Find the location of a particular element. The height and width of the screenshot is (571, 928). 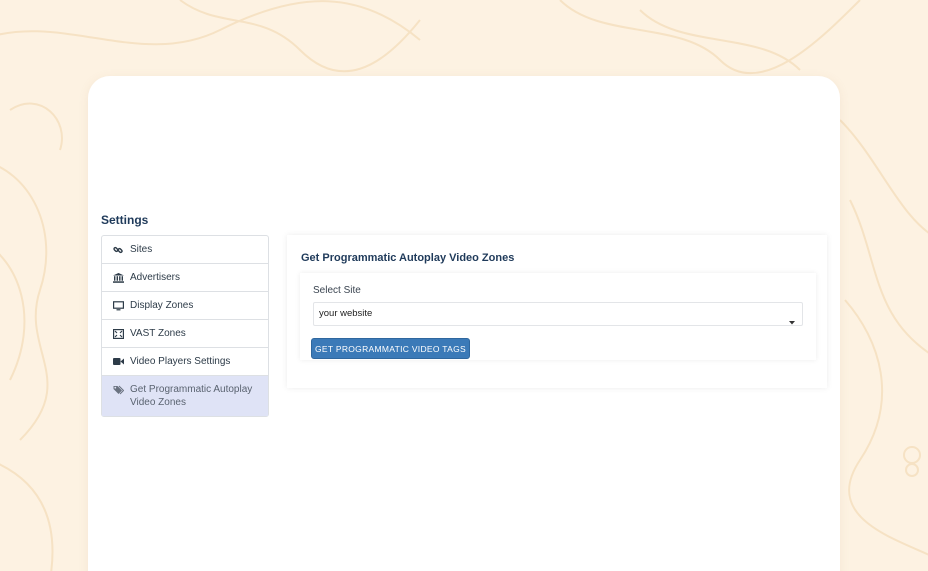

sidebar-item-advertisers: Advertisers is located at coordinates (185, 278).